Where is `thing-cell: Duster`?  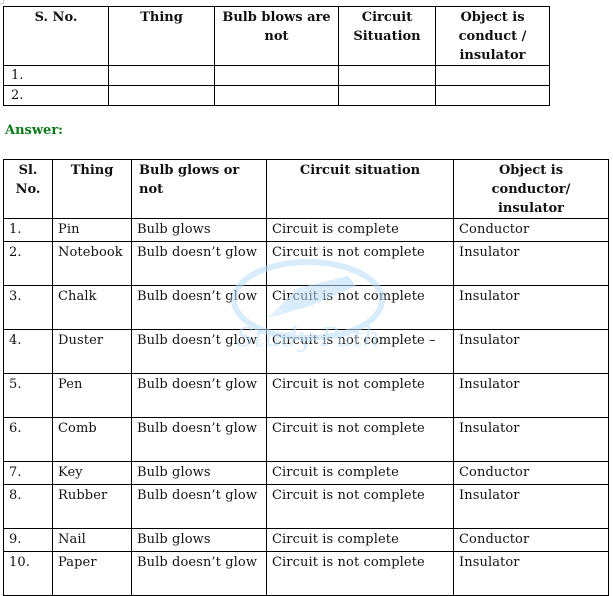
thing-cell: Duster is located at coordinates (92, 351).